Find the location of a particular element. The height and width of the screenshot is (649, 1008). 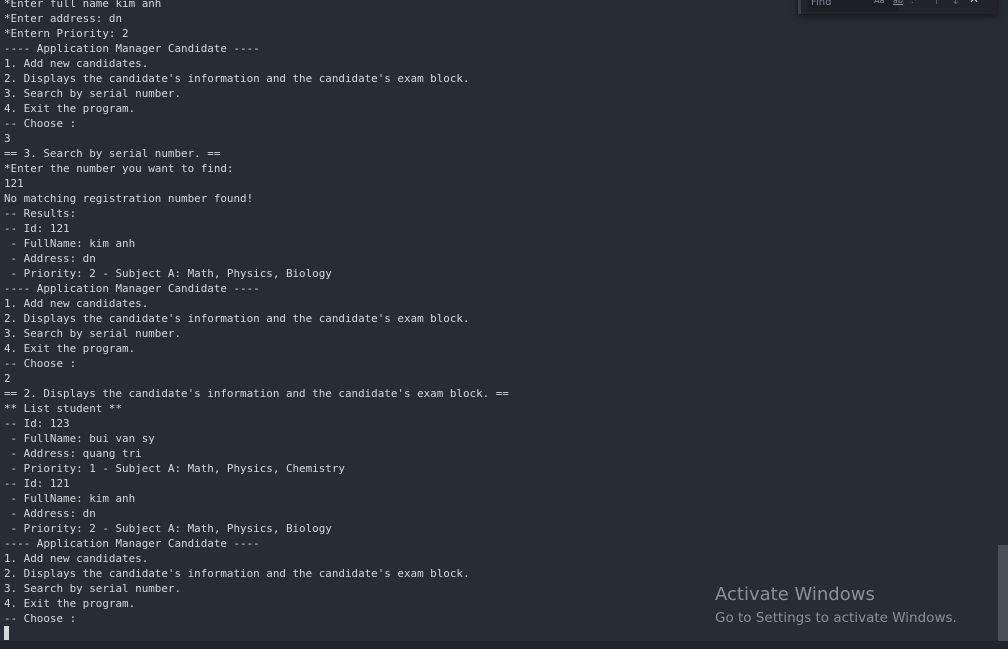

terminal-line: *Enter full name kim anh is located at coordinates (83, 5).